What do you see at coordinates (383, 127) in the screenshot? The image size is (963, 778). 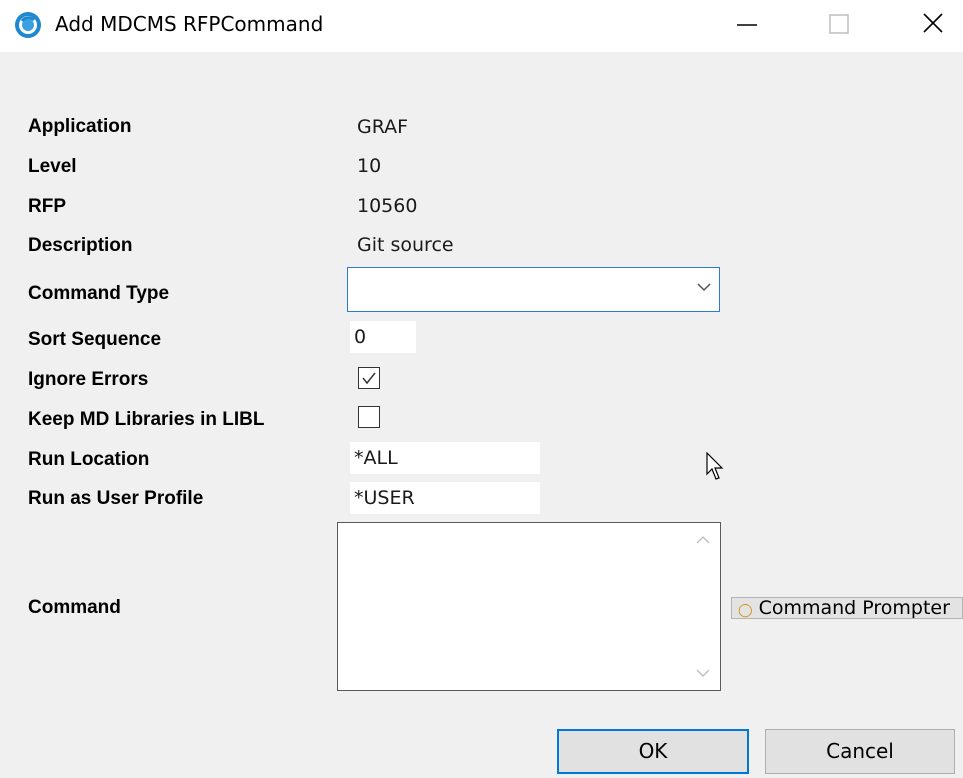 I see `application-value: GRAF` at bounding box center [383, 127].